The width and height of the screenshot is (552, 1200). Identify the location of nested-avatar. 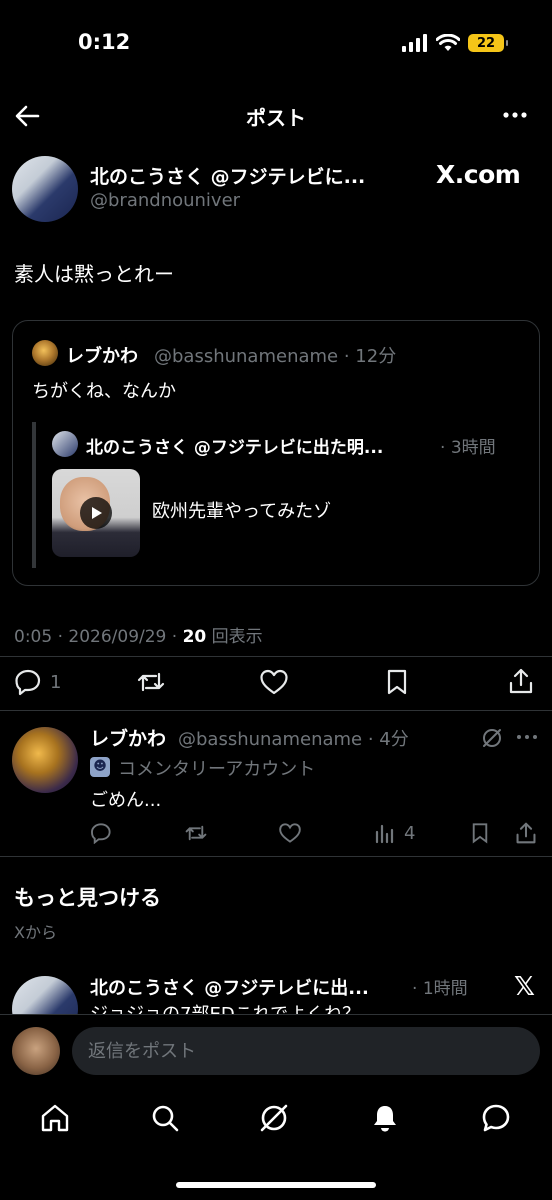
(65, 444).